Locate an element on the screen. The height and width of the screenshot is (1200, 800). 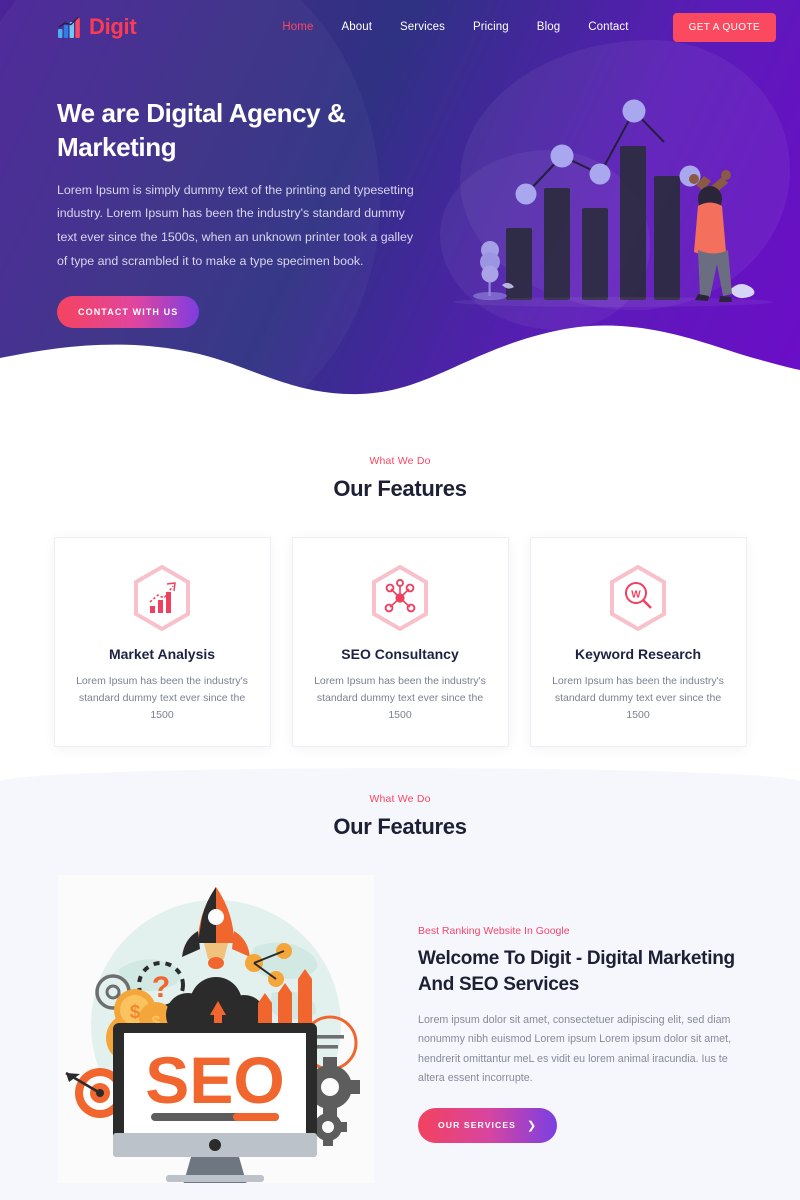
our-services-label: OUR SERVICES is located at coordinates (477, 1125).